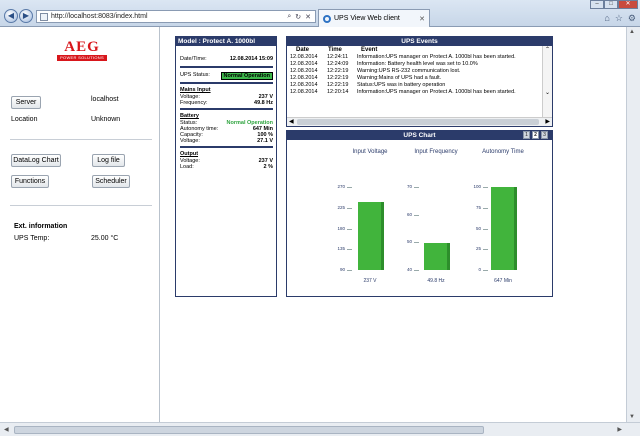 This screenshot has height=436, width=640. Describe the element at coordinates (478, 249) in the screenshot. I see `y-tick-label: 25` at that location.